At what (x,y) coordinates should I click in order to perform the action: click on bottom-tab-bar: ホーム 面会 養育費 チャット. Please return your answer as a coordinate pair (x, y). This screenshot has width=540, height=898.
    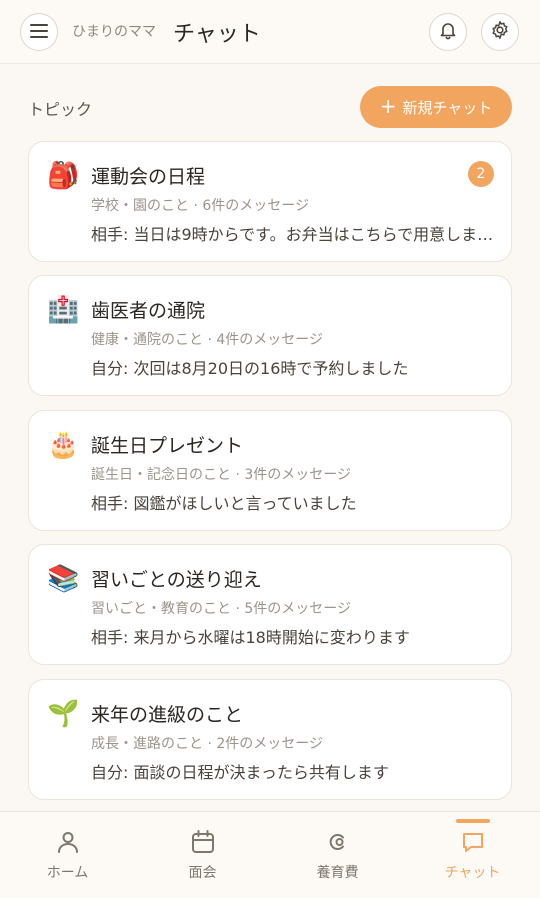
    Looking at the image, I should click on (270, 854).